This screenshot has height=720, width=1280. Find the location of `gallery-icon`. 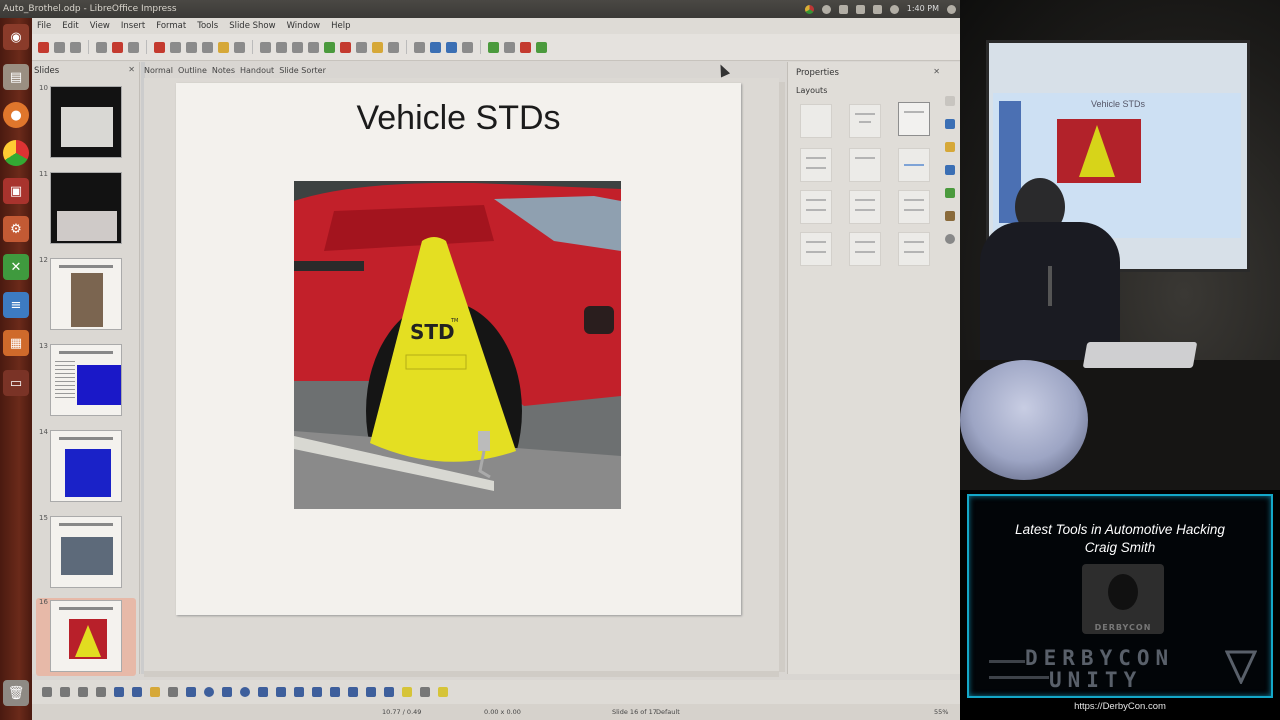

gallery-icon is located at coordinates (950, 170).